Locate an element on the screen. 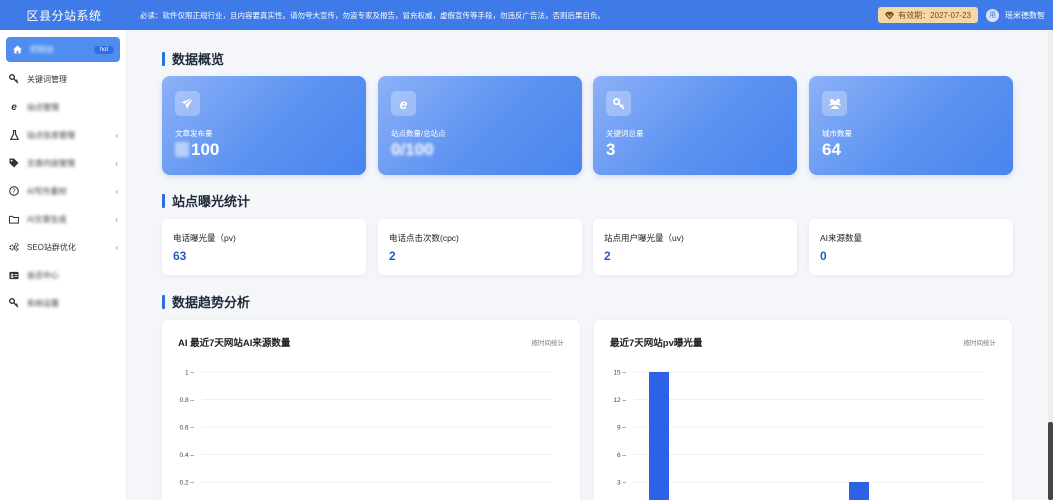 Image resolution: width=1053 pixels, height=500 pixels. exposure-label: AI来源数量 is located at coordinates (841, 238).